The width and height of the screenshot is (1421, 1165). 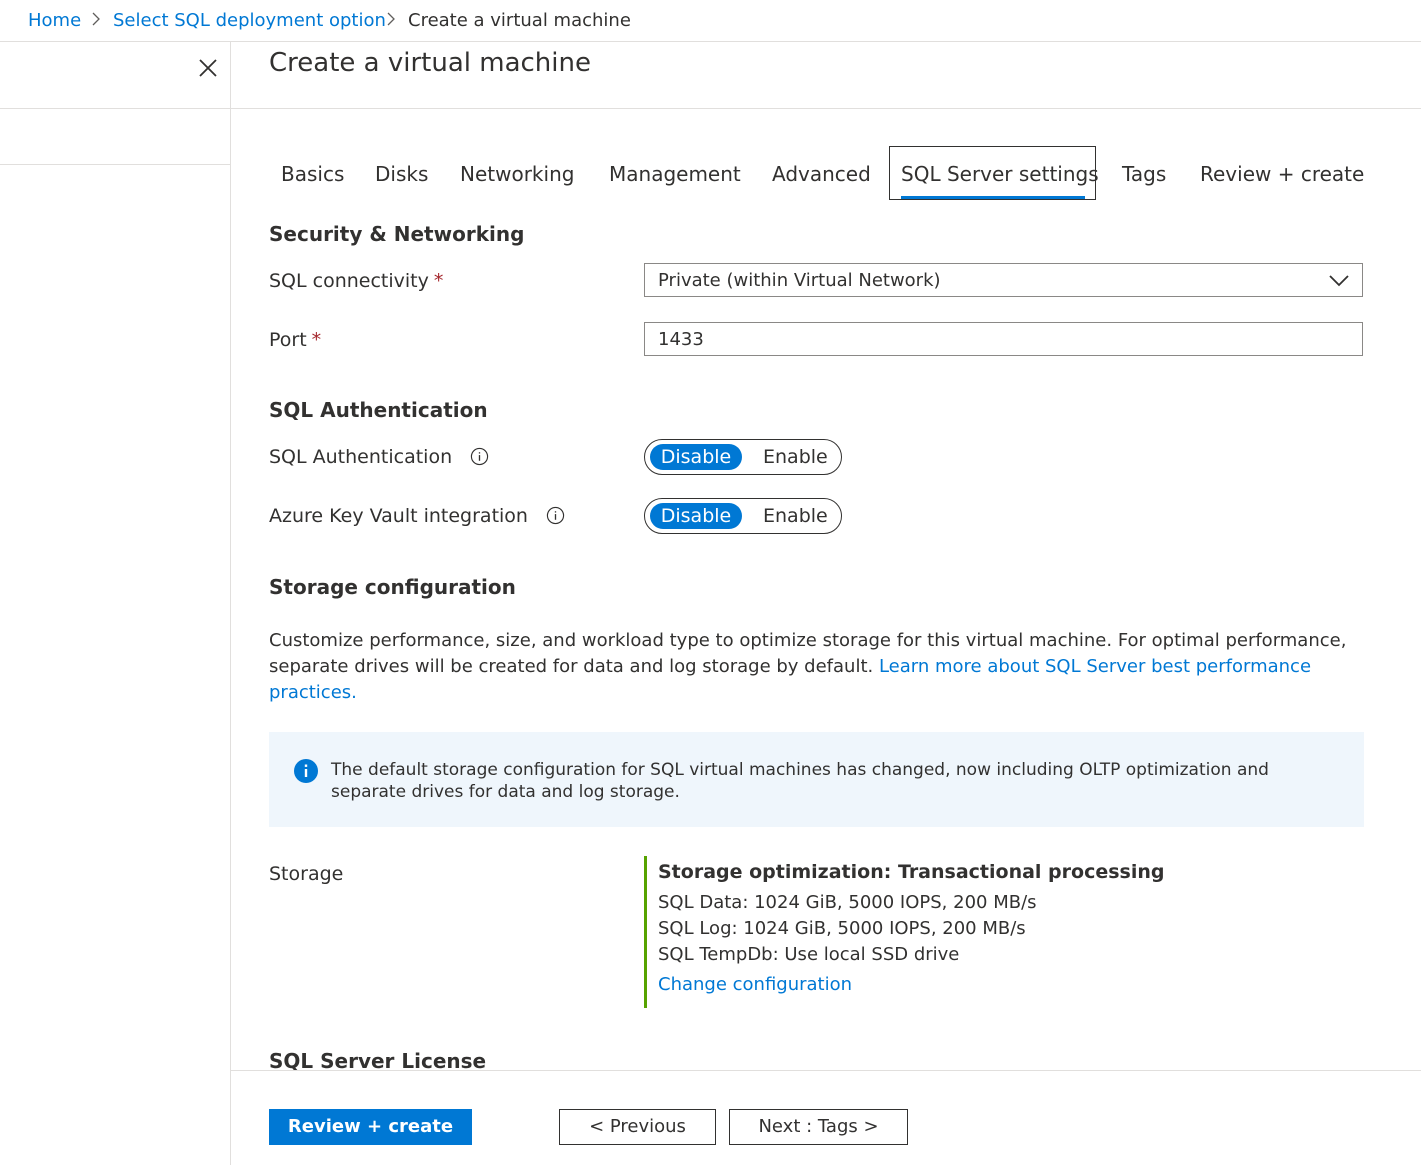 What do you see at coordinates (911, 985) in the screenshot?
I see `change-configuration-link: Change configuration` at bounding box center [911, 985].